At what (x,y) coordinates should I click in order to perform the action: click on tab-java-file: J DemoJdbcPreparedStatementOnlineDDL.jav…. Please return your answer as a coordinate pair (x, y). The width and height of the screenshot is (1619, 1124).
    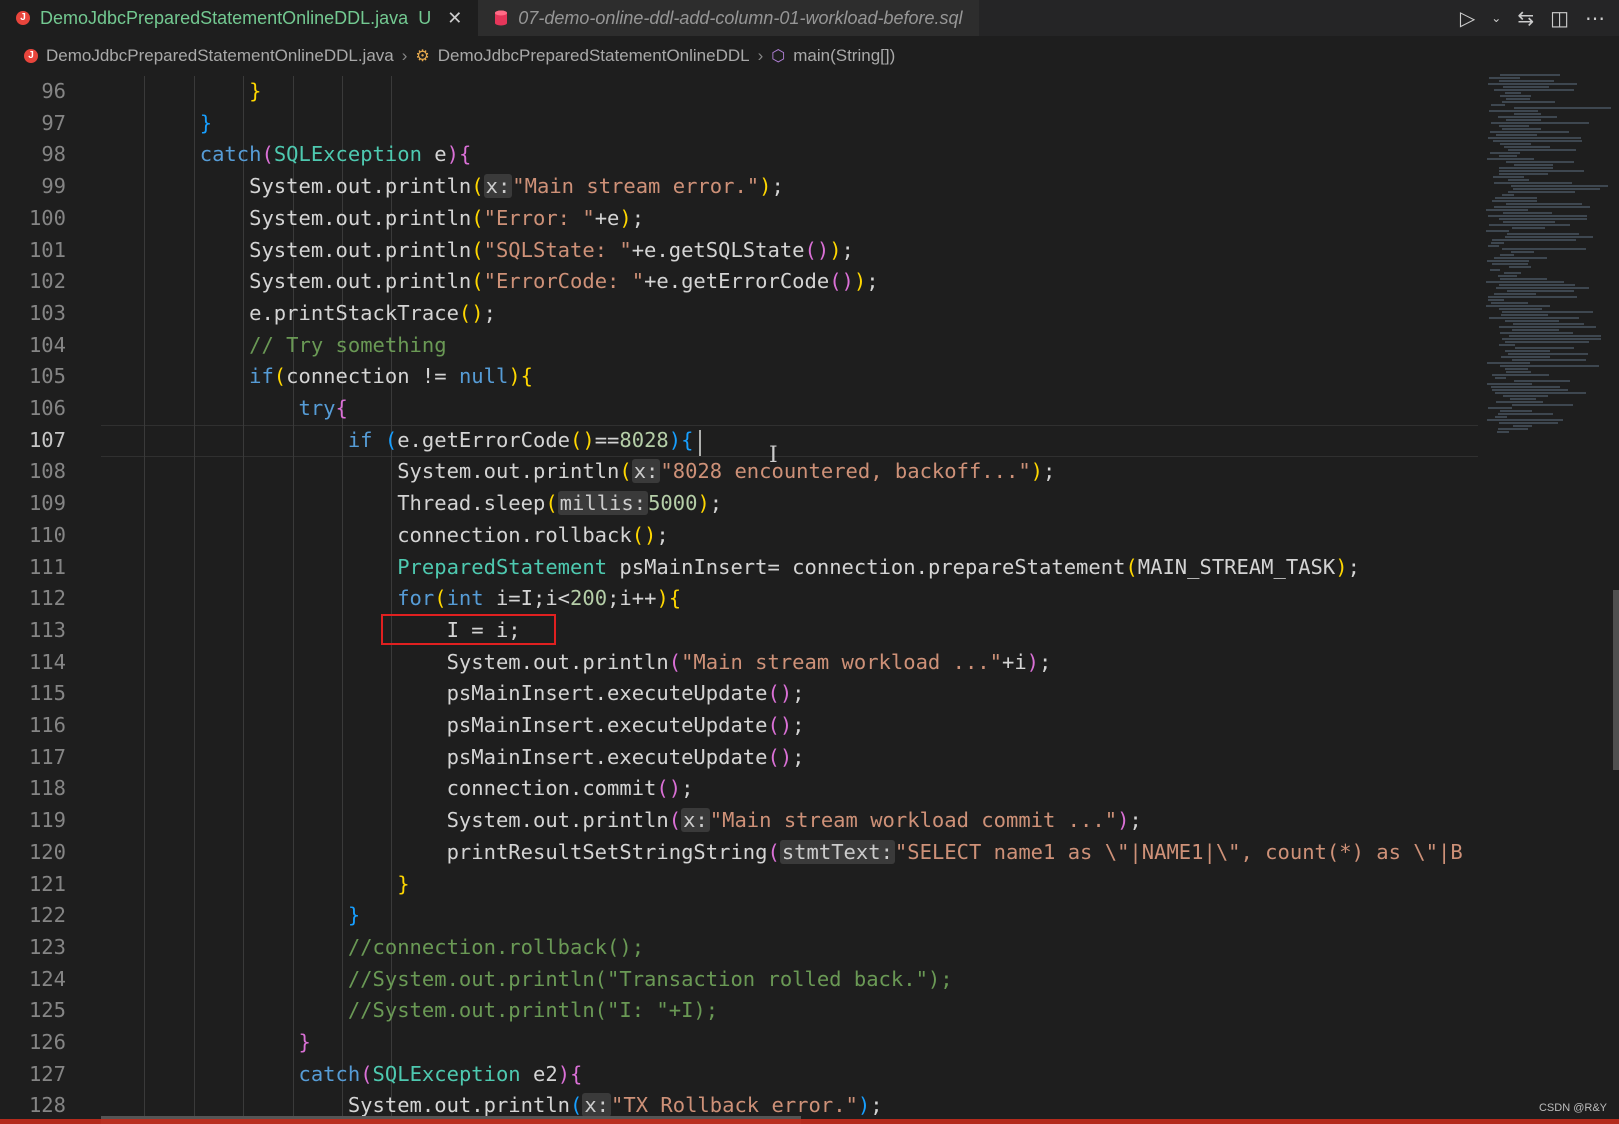
    Looking at the image, I should click on (239, 18).